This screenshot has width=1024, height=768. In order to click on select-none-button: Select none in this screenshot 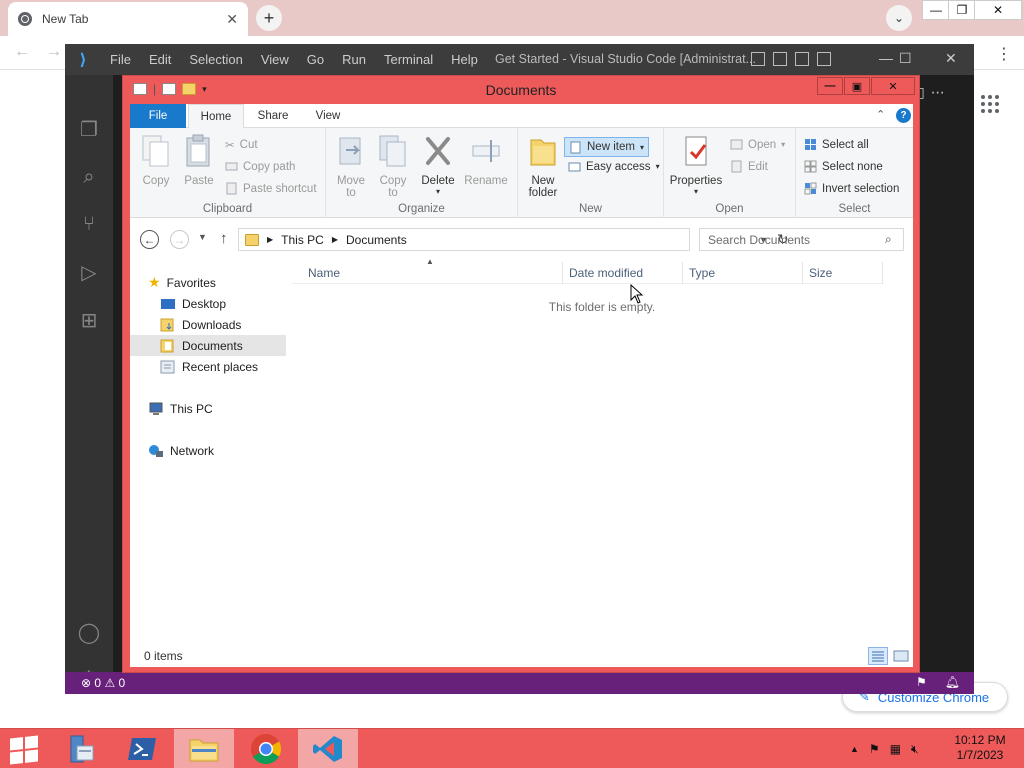, I will do `click(843, 166)`.